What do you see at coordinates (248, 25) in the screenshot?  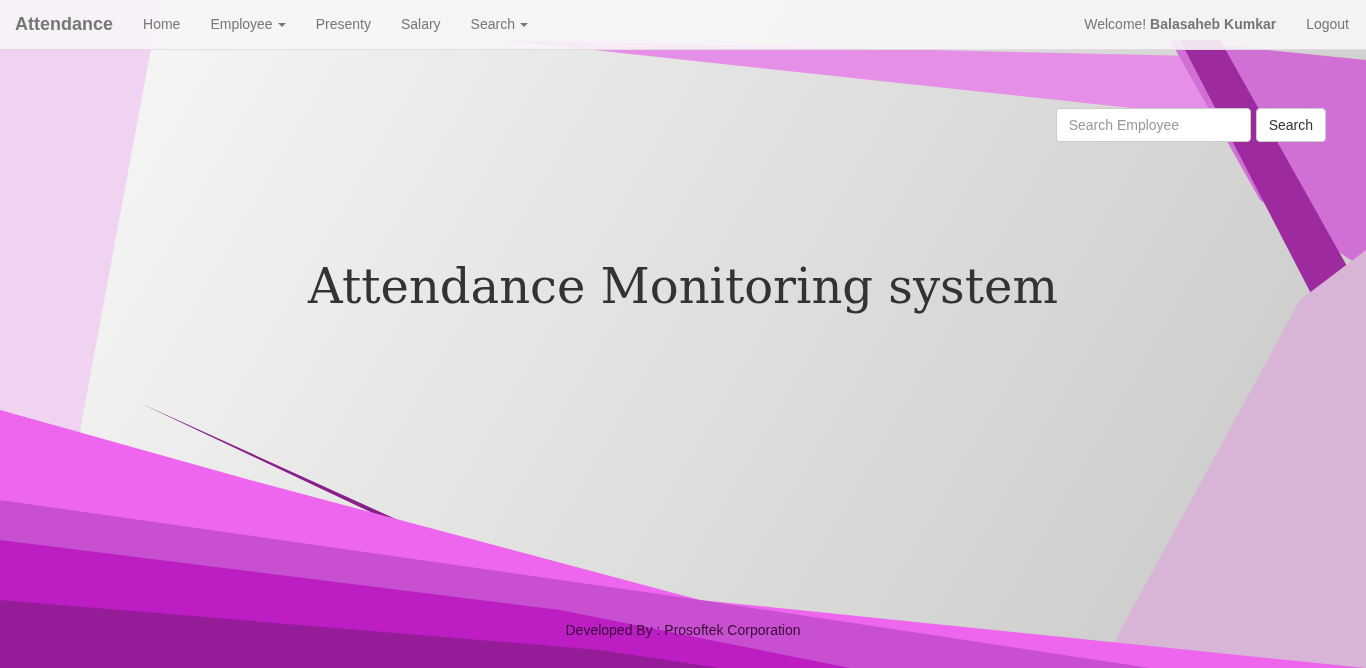 I see `nav-link: Employee` at bounding box center [248, 25].